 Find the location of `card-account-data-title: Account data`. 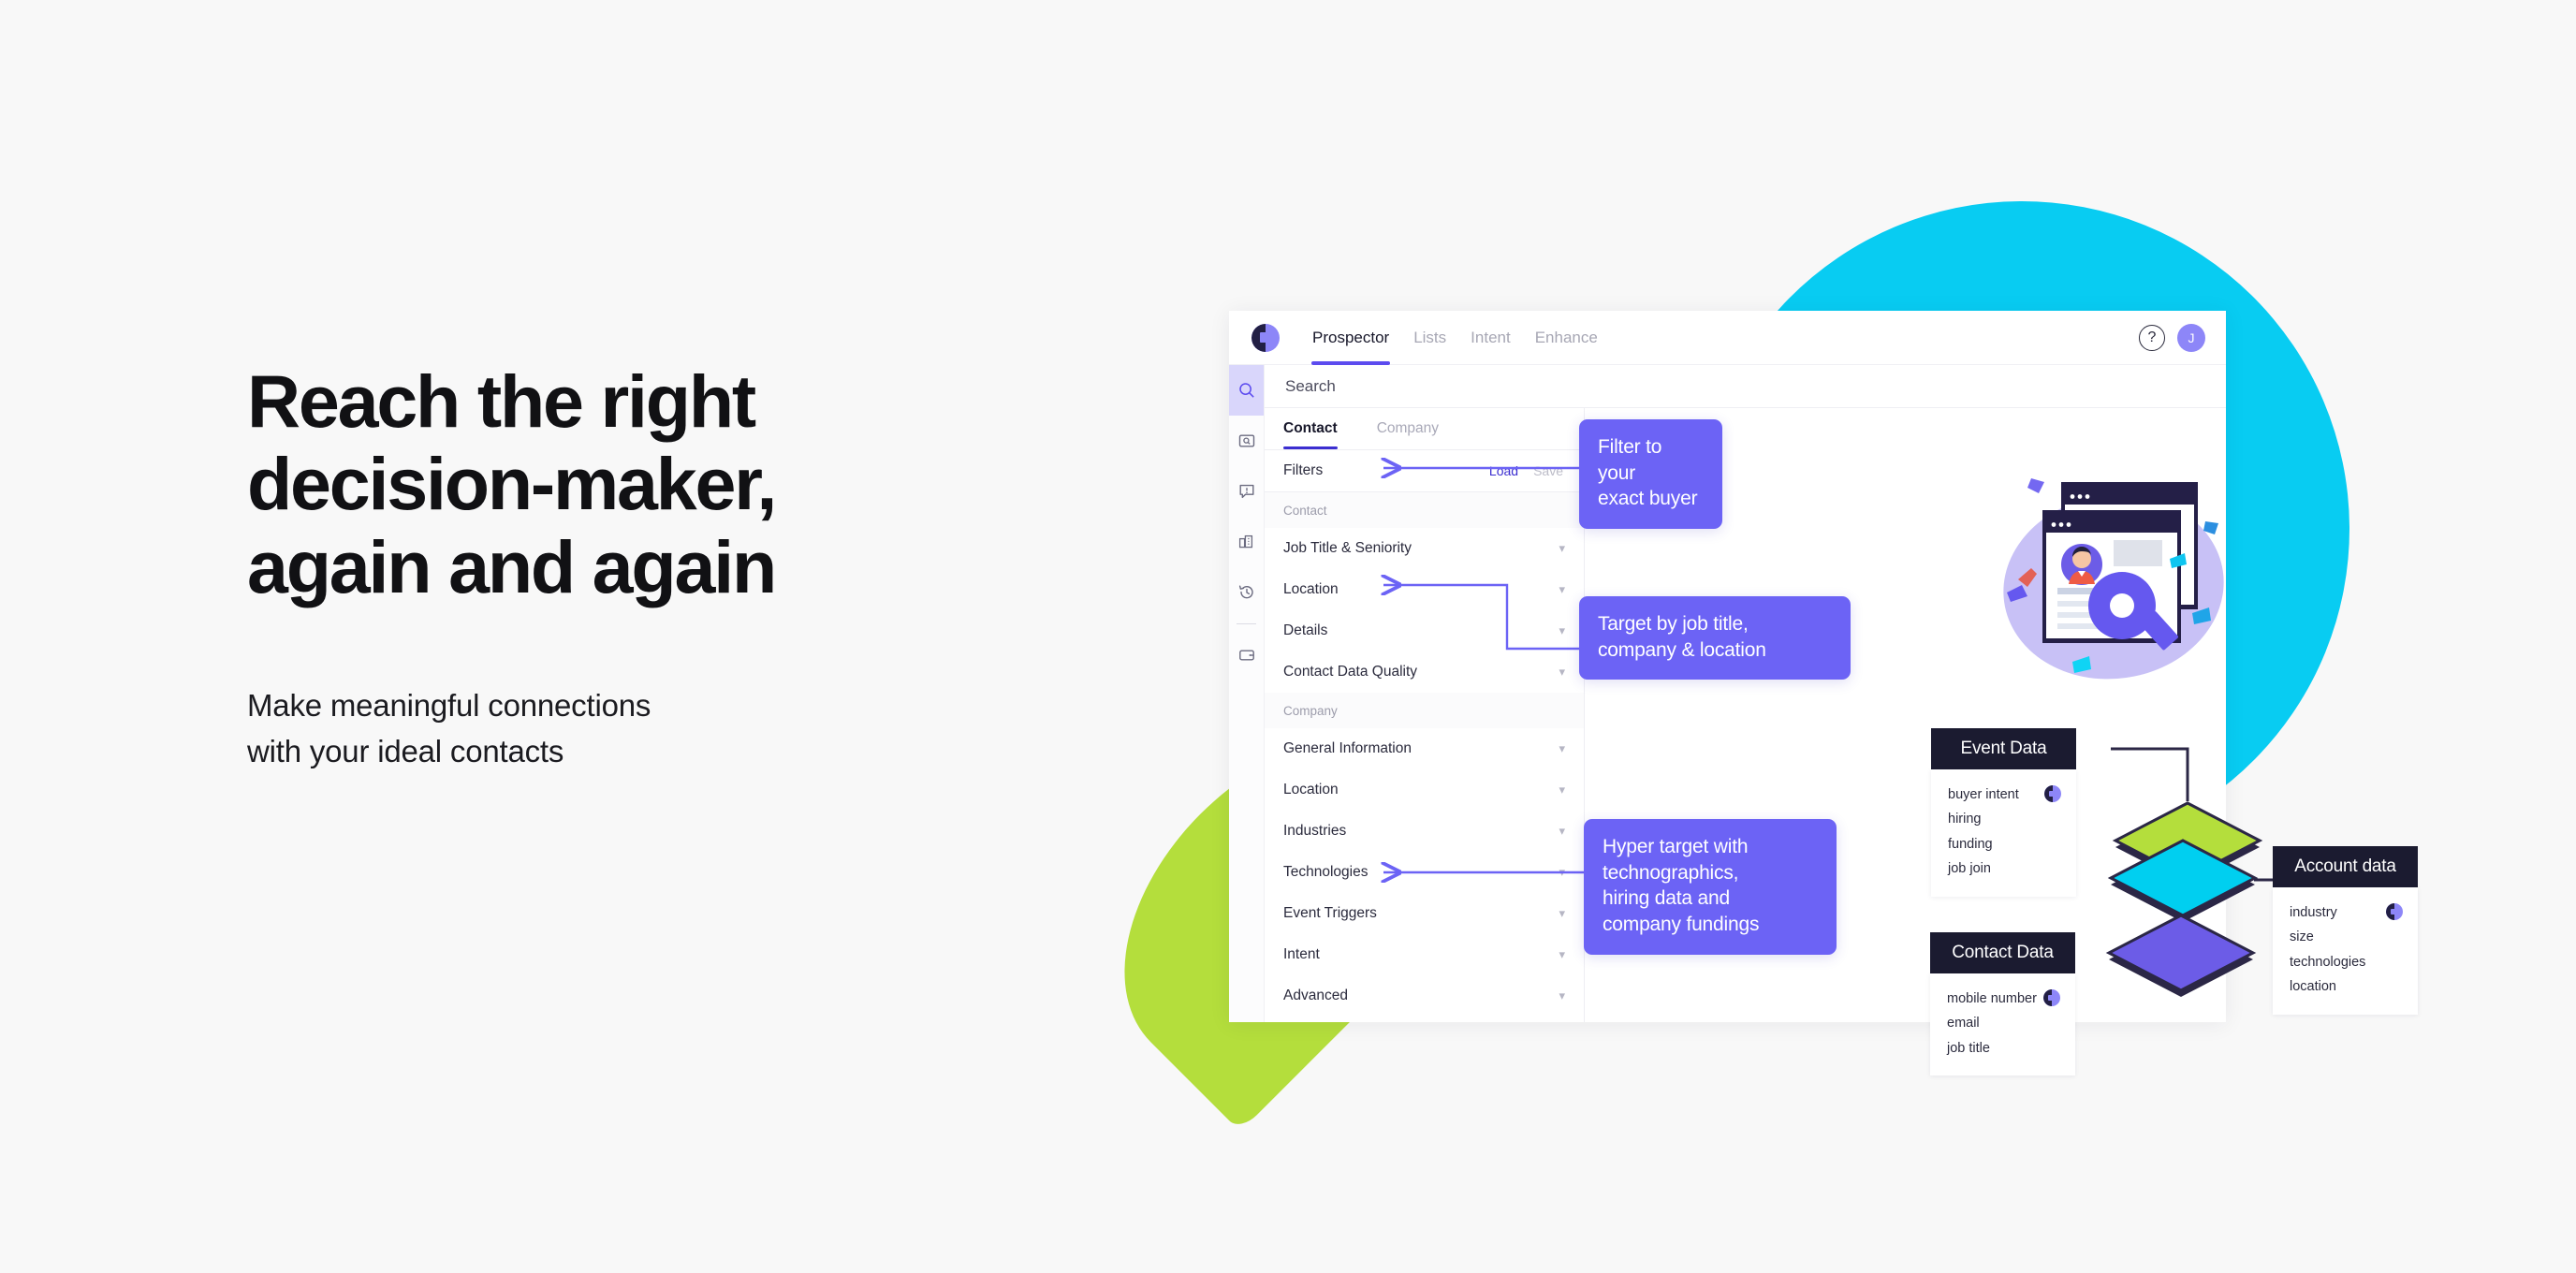

card-account-data-title: Account data is located at coordinates (2345, 866).